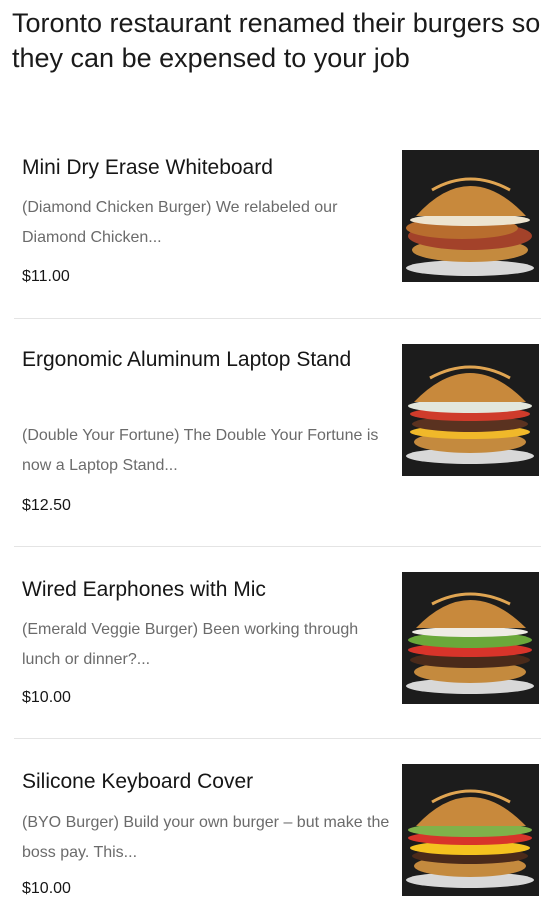 This screenshot has height=918, width=557. Describe the element at coordinates (470, 216) in the screenshot. I see `chicken-burger-photo` at that location.